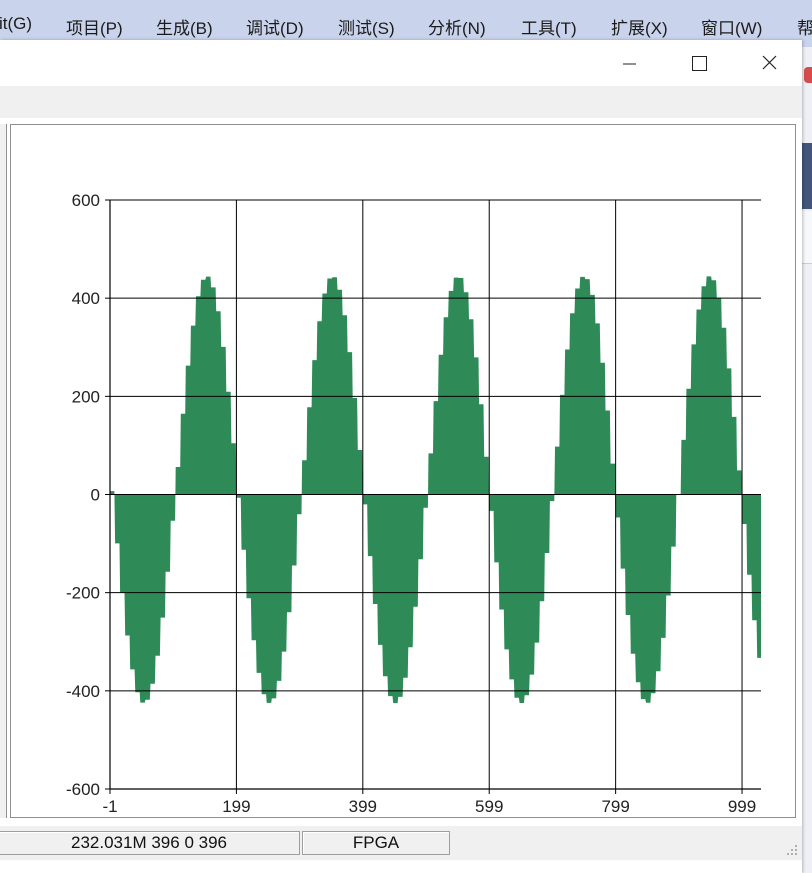 This screenshot has height=873, width=812. Describe the element at coordinates (86, 396) in the screenshot. I see `y-tick-label: 200` at that location.